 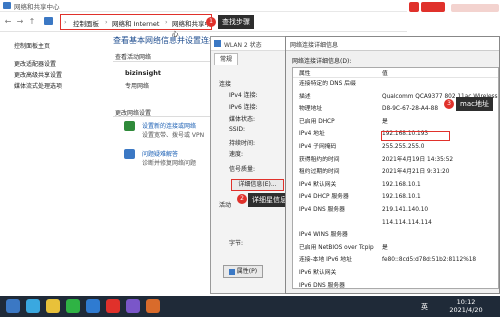 What do you see at coordinates (319, 172) in the screenshot?
I see `property-cell: 租约过期的时间` at bounding box center [319, 172].